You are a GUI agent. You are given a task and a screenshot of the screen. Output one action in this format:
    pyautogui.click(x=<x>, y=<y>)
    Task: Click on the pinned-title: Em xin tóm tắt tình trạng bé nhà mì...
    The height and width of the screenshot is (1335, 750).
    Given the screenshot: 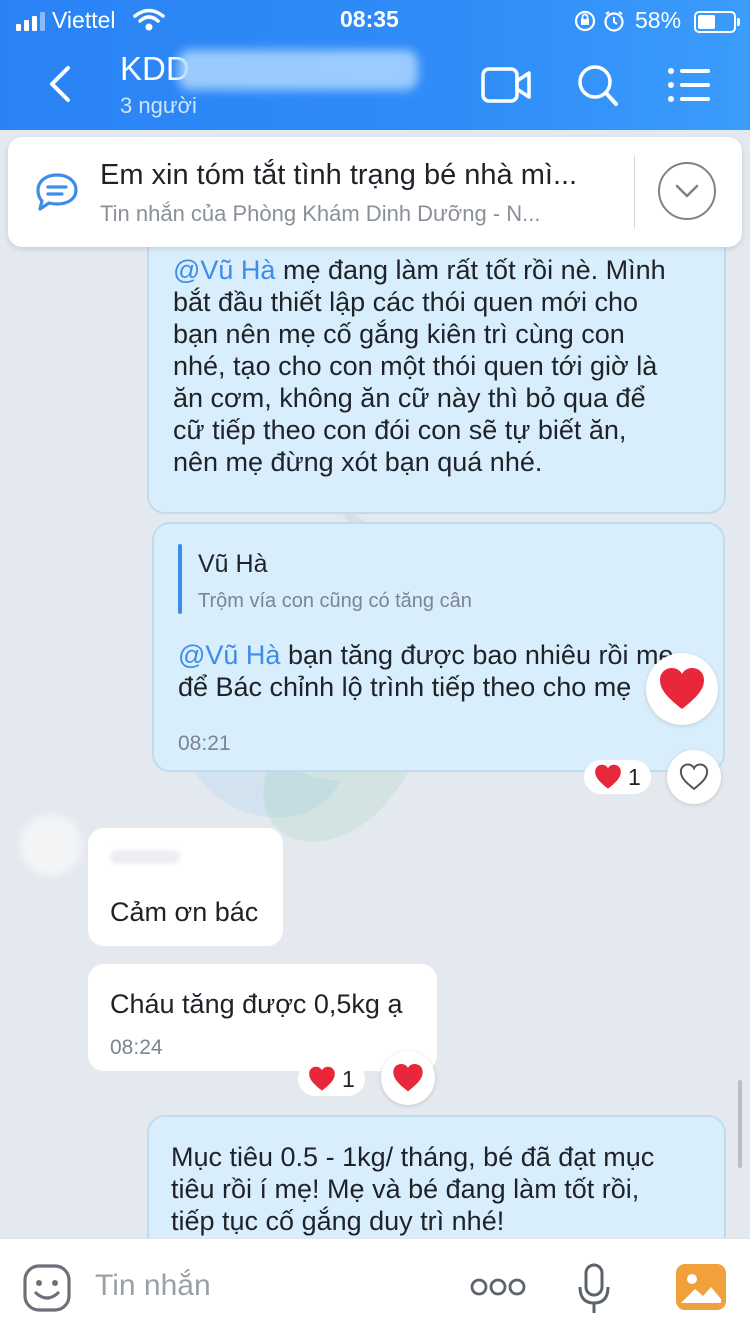 What is the action you would take?
    pyautogui.click(x=339, y=175)
    